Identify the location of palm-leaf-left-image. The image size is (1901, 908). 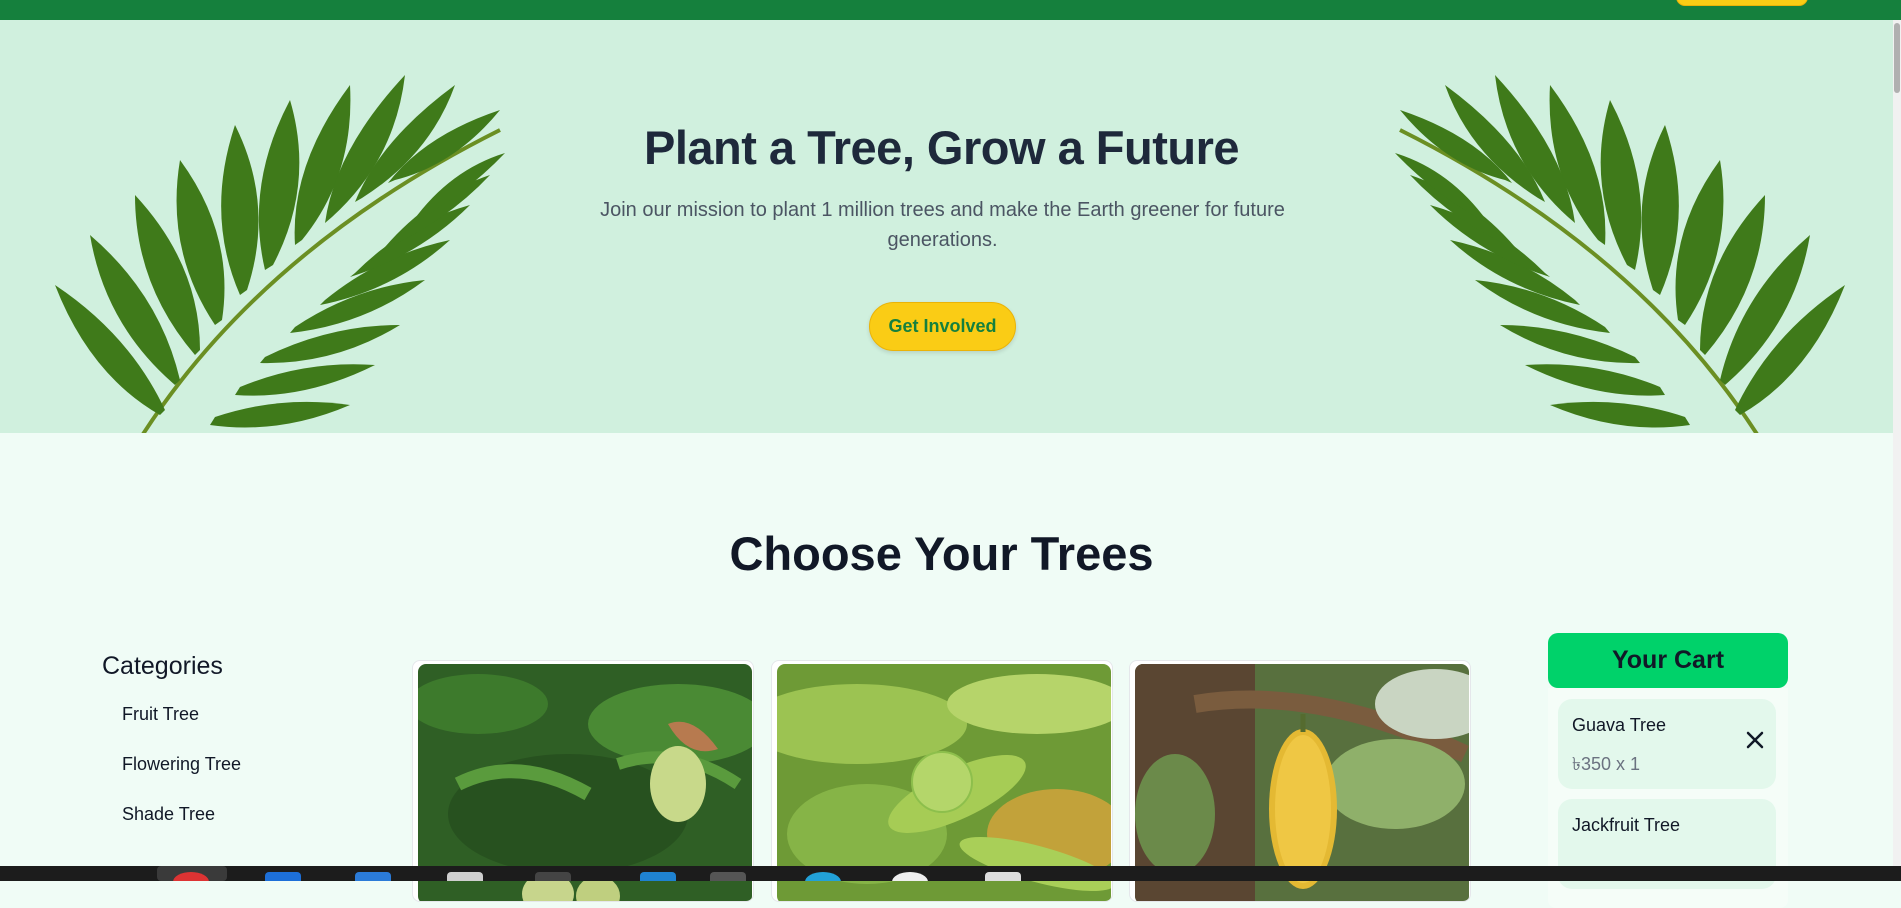
(280, 254).